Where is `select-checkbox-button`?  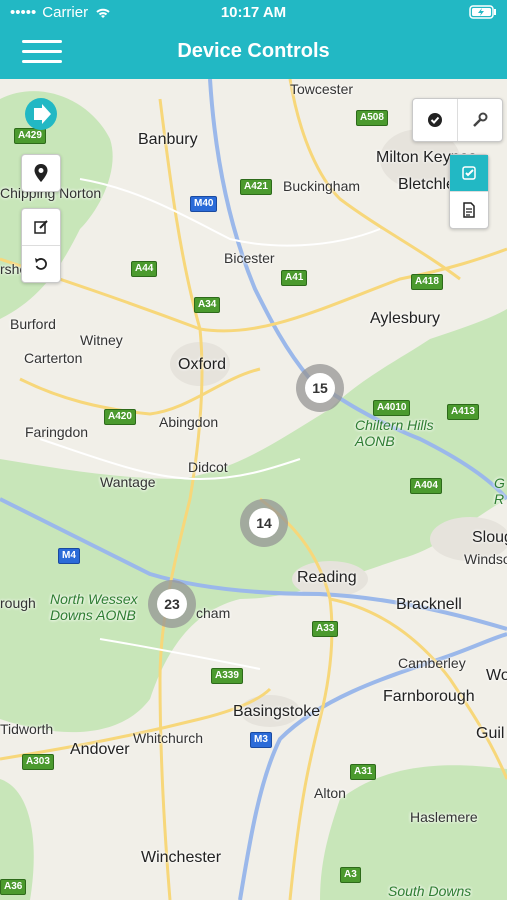
select-checkbox-button is located at coordinates (469, 173).